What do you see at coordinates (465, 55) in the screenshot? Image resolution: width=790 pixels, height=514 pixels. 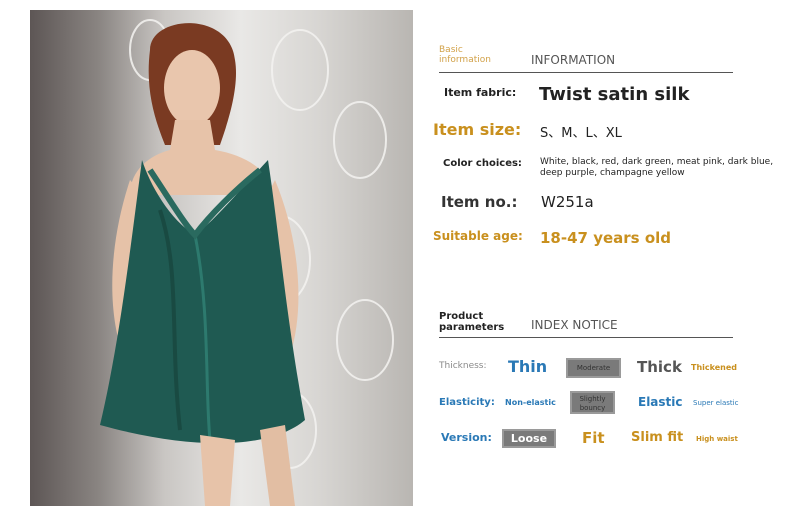 I see `basic-info-title-small: Basic information` at bounding box center [465, 55].